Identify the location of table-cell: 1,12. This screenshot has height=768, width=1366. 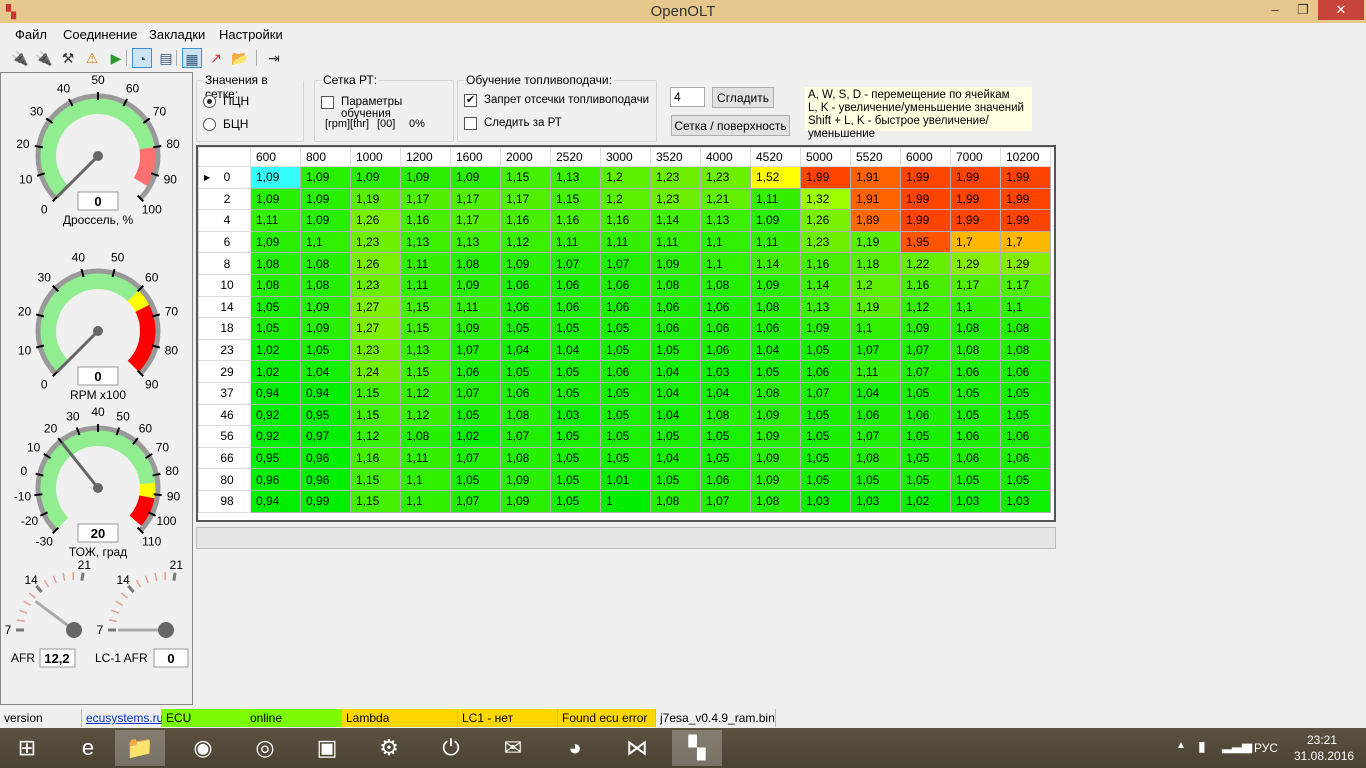
(925, 307).